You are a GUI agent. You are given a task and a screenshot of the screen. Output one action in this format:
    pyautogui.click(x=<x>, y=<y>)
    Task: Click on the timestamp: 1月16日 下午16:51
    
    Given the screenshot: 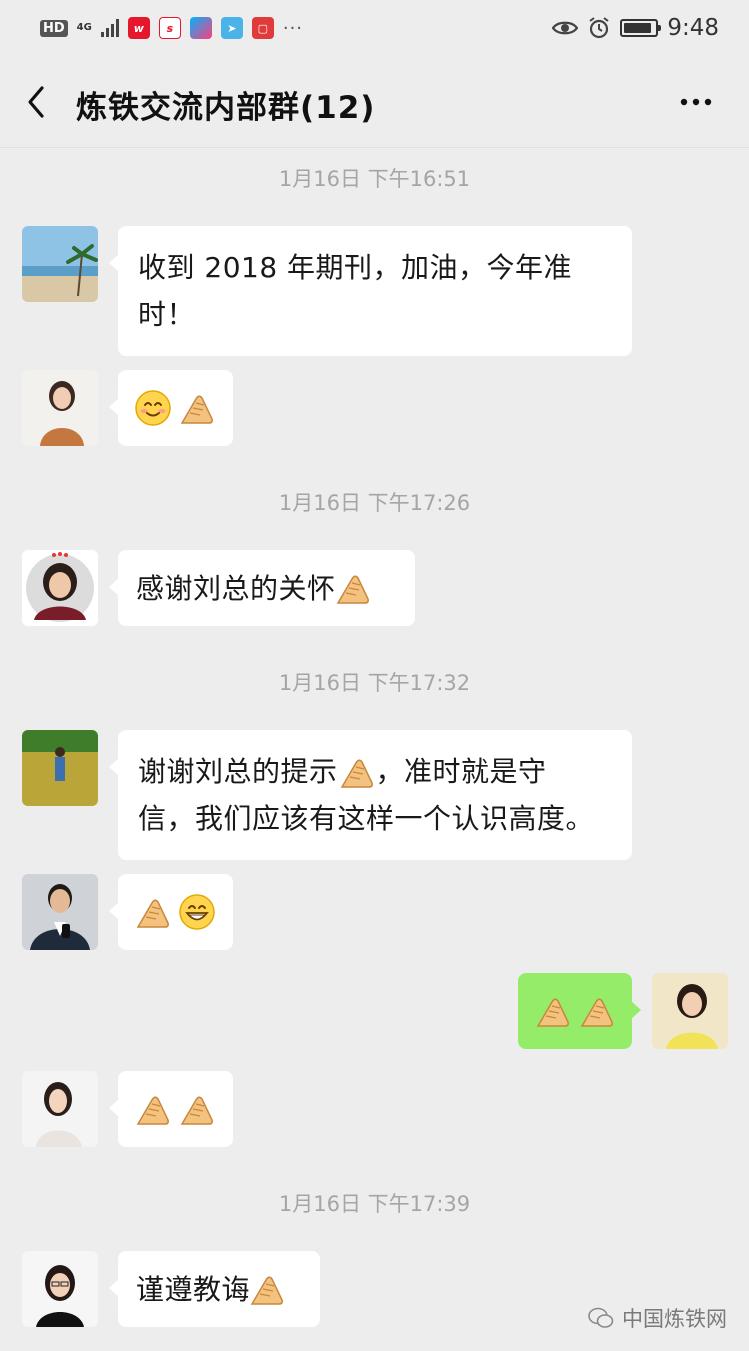 What is the action you would take?
    pyautogui.click(x=374, y=179)
    